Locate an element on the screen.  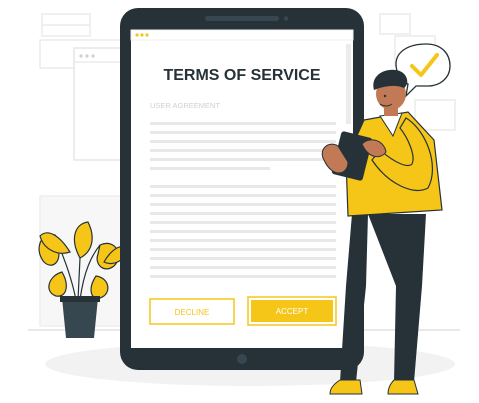
window-dots-icon is located at coordinates (87, 56).